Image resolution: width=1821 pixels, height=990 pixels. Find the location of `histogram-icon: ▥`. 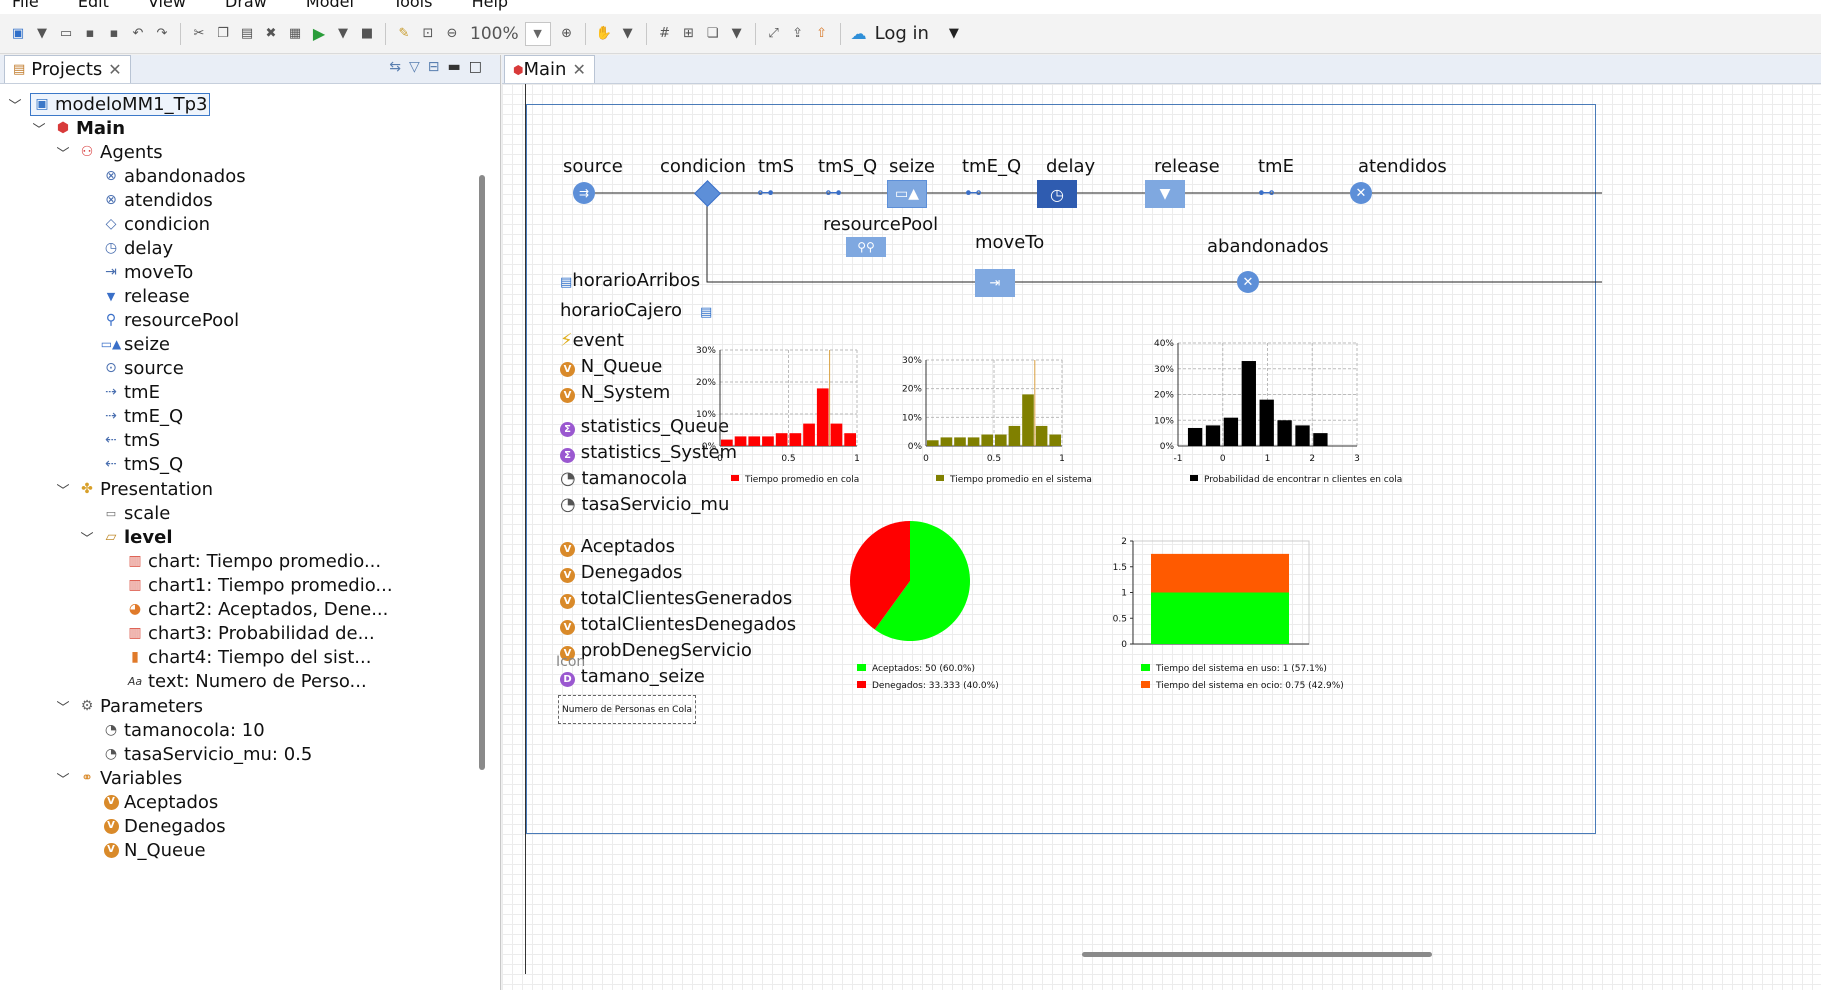

histogram-icon: ▥ is located at coordinates (135, 633).